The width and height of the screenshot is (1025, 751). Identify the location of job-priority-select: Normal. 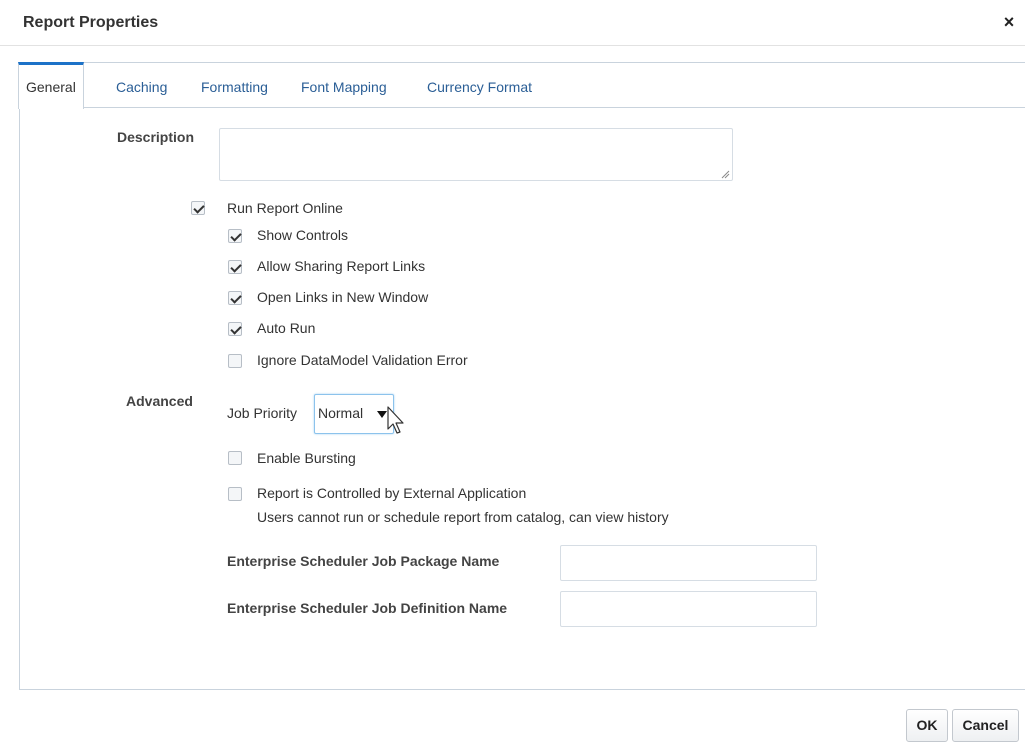
(354, 414).